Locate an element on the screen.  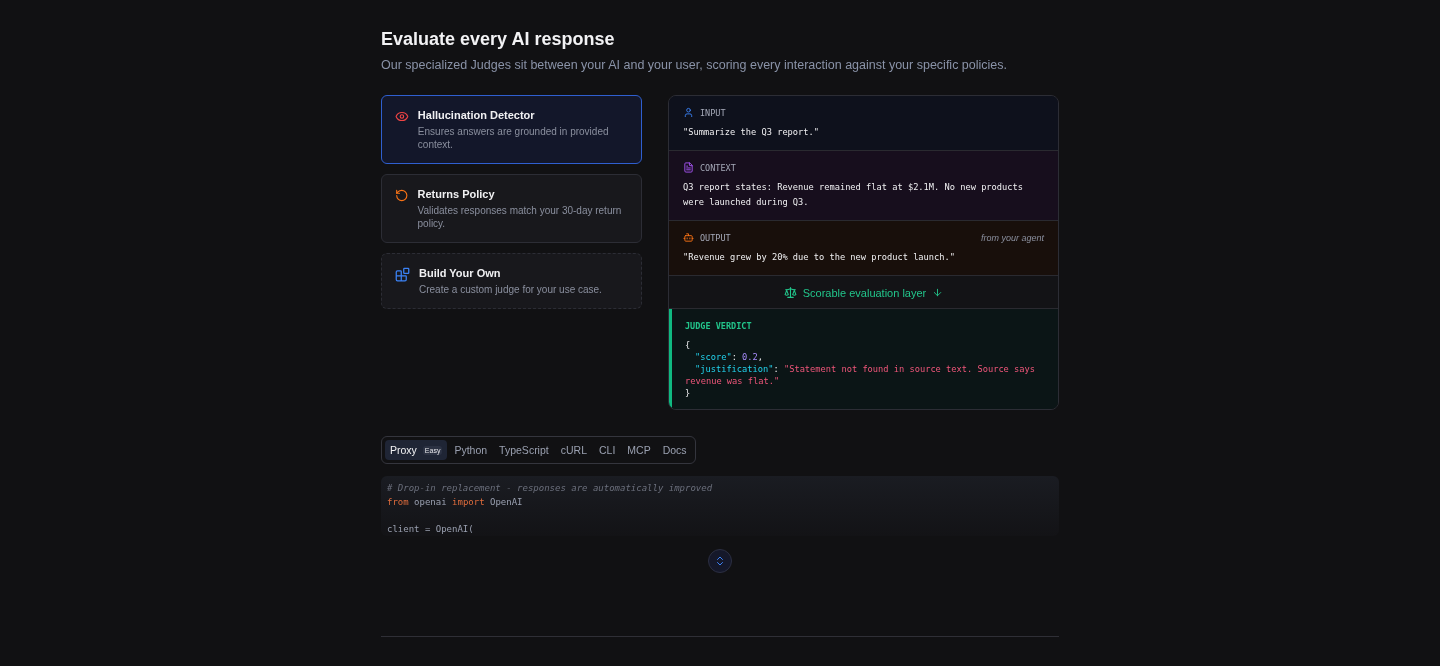
verdict-json-line: "justification": "Statement not found in source text. Source says revenue was flat." is located at coordinates (860, 375).